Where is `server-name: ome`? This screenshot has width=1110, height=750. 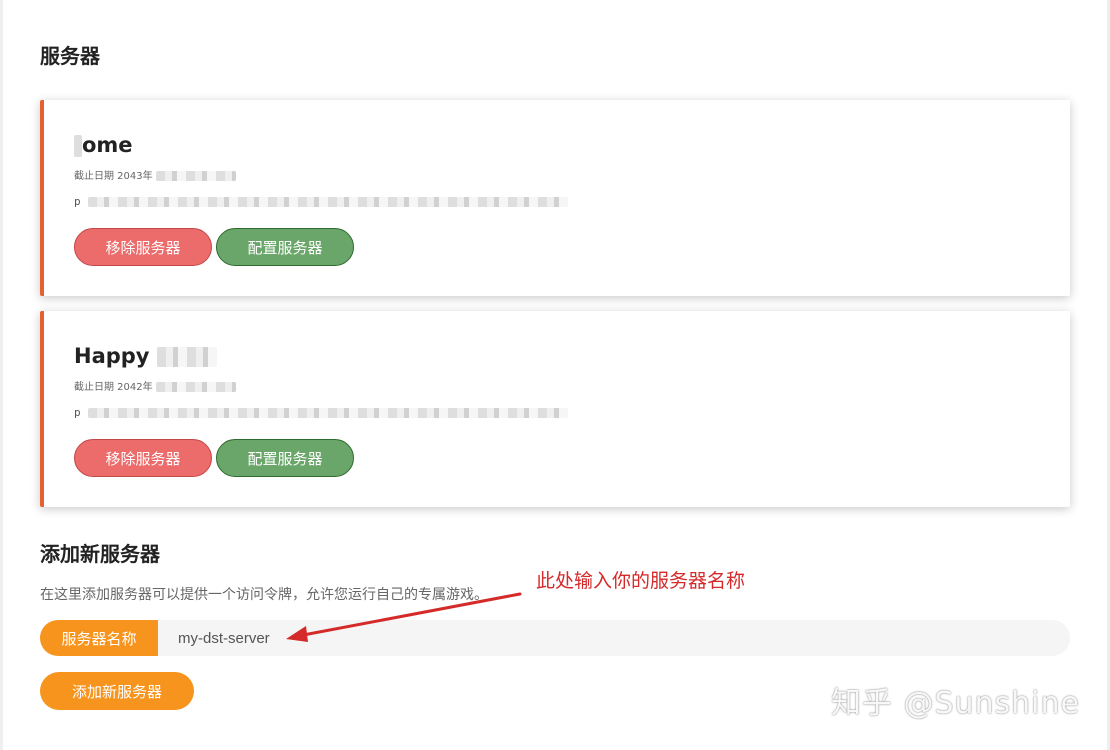 server-name: ome is located at coordinates (103, 145).